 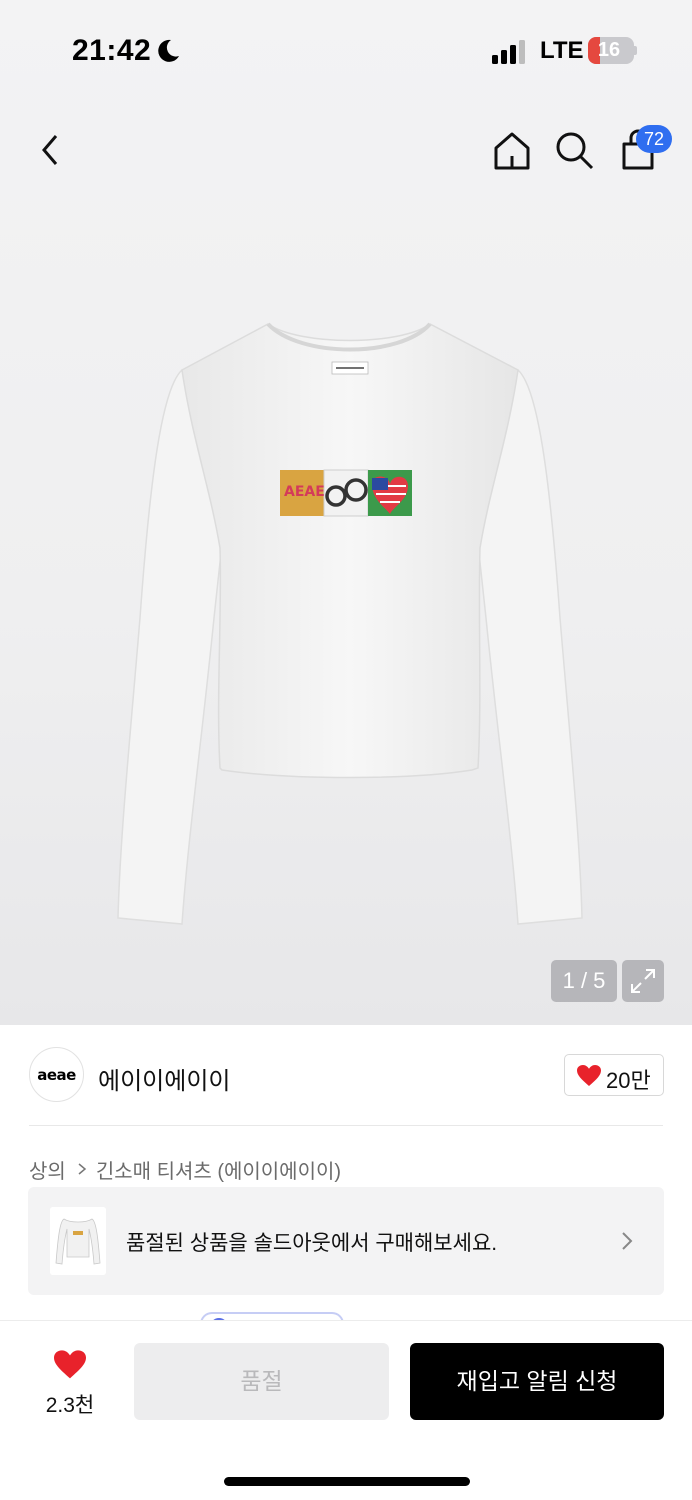 What do you see at coordinates (261, 1381) in the screenshot?
I see `soldout-button: 품절` at bounding box center [261, 1381].